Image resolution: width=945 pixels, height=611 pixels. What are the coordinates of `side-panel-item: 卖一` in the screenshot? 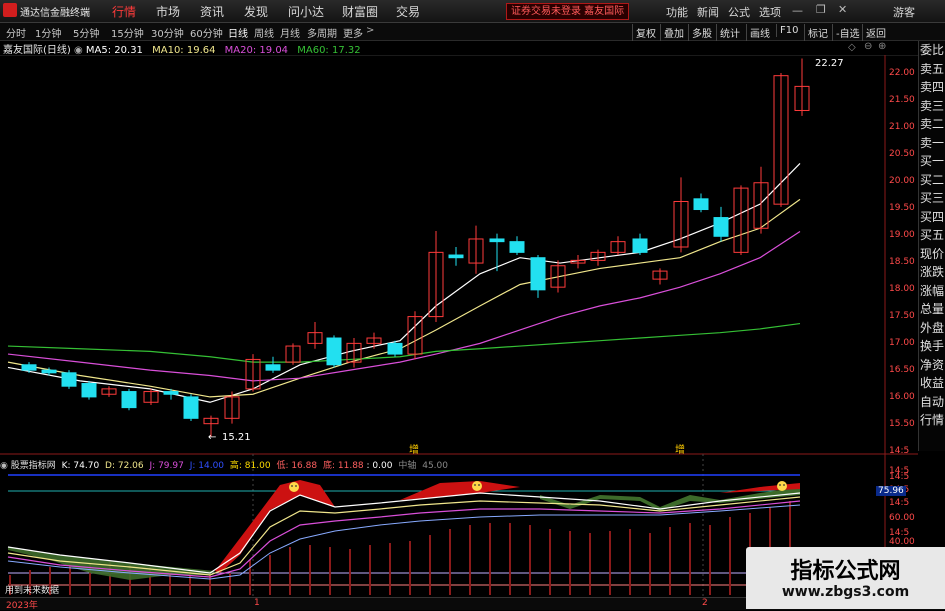 It's located at (932, 143).